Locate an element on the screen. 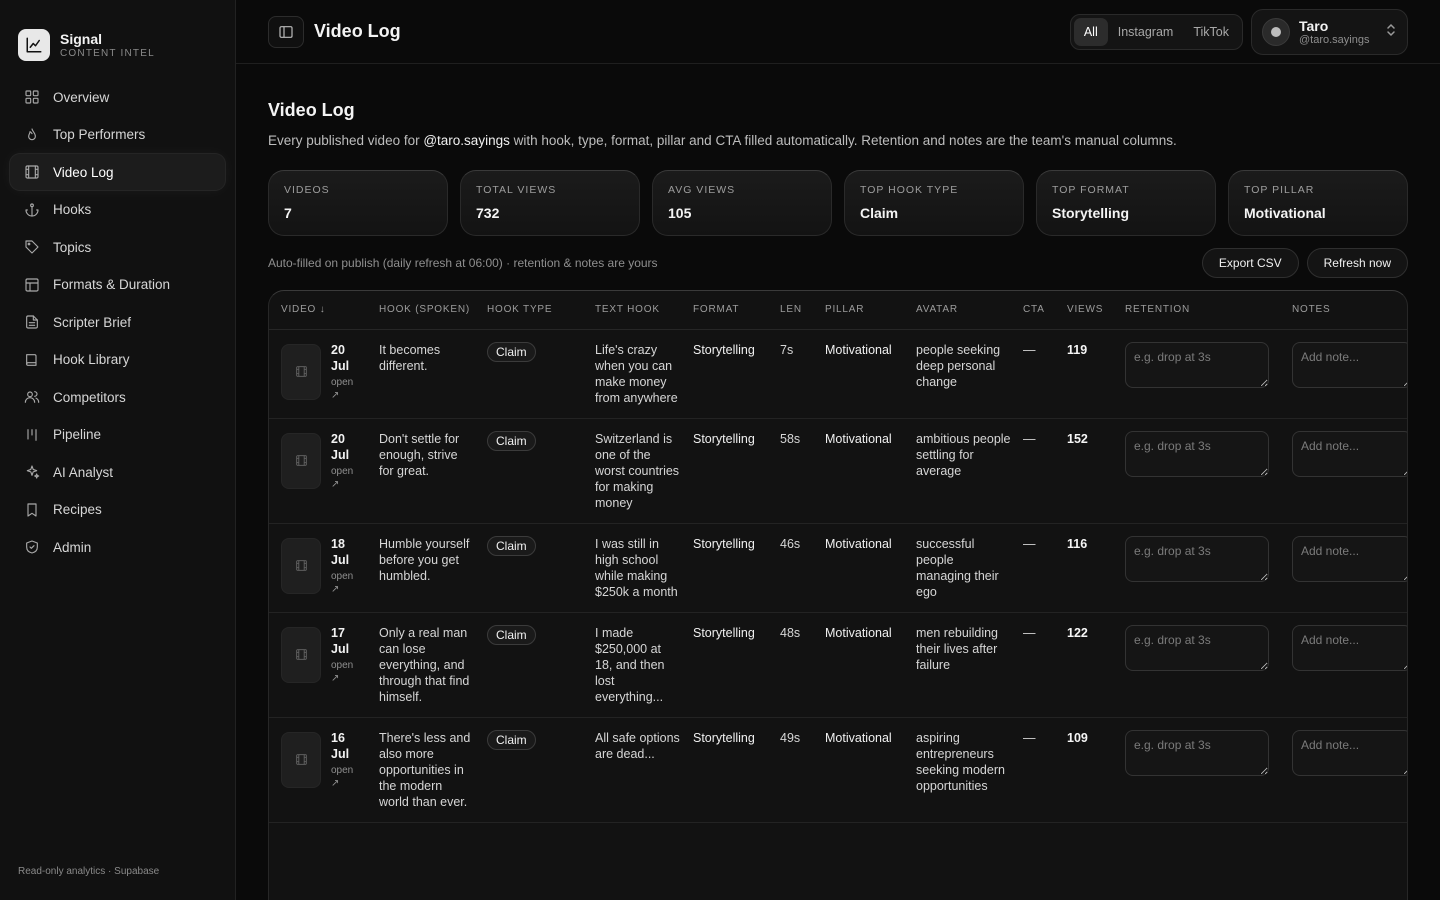  export-csv-button: Export CSV is located at coordinates (1250, 263).